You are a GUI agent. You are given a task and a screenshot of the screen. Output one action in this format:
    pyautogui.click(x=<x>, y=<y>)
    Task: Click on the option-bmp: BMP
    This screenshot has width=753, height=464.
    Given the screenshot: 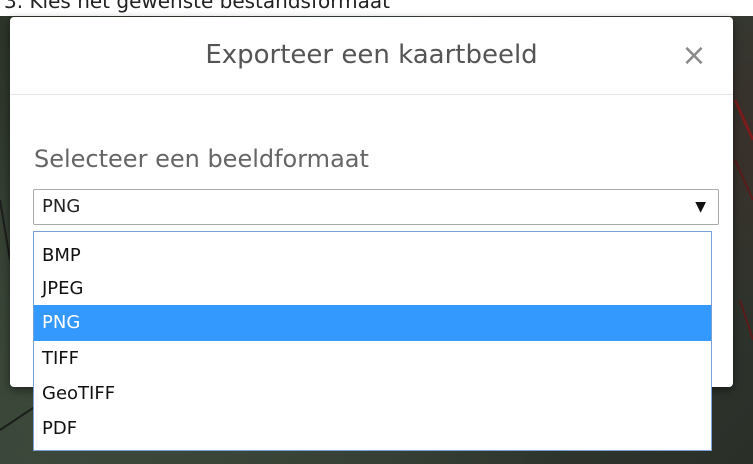 What is the action you would take?
    pyautogui.click(x=372, y=256)
    